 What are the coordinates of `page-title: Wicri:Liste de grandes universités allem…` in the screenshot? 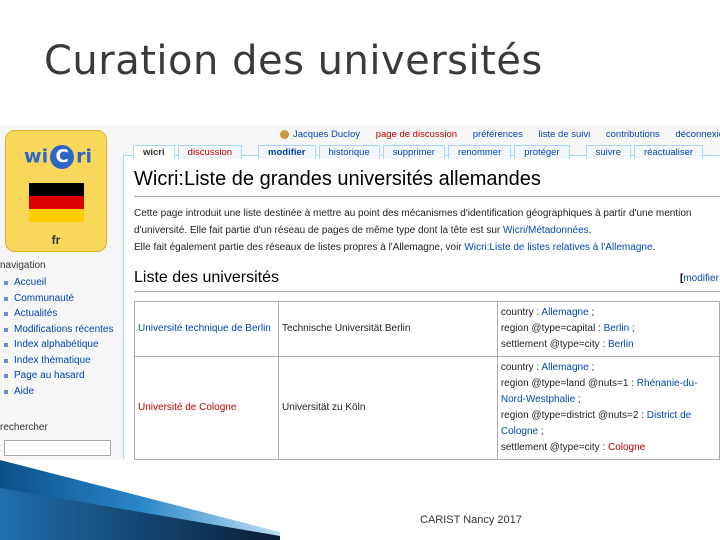 It's located at (337, 179).